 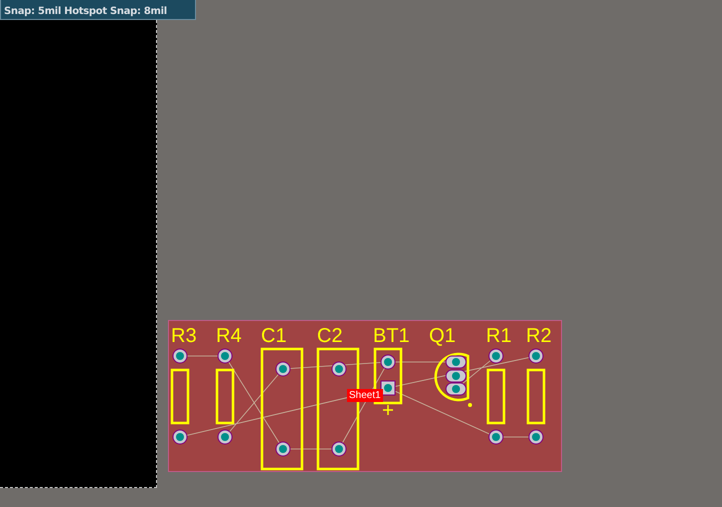 What do you see at coordinates (388, 388) in the screenshot?
I see `square-pad-icon` at bounding box center [388, 388].